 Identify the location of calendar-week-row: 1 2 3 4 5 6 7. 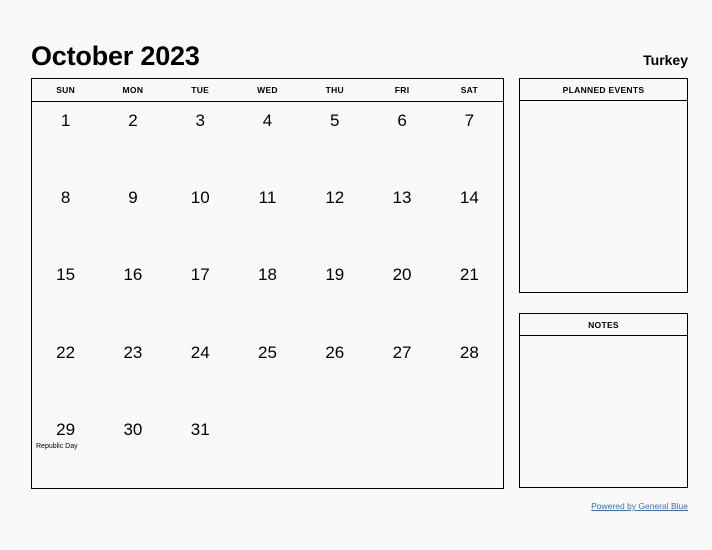
(267, 140).